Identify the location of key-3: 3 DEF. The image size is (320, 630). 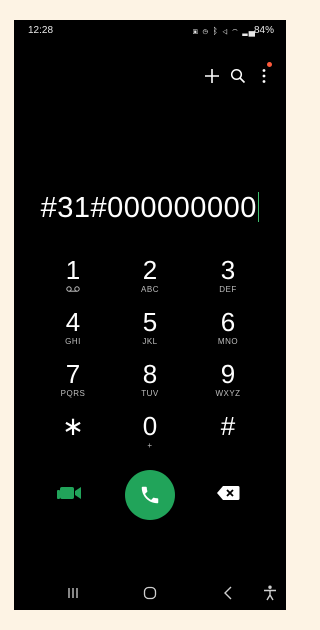
(228, 282).